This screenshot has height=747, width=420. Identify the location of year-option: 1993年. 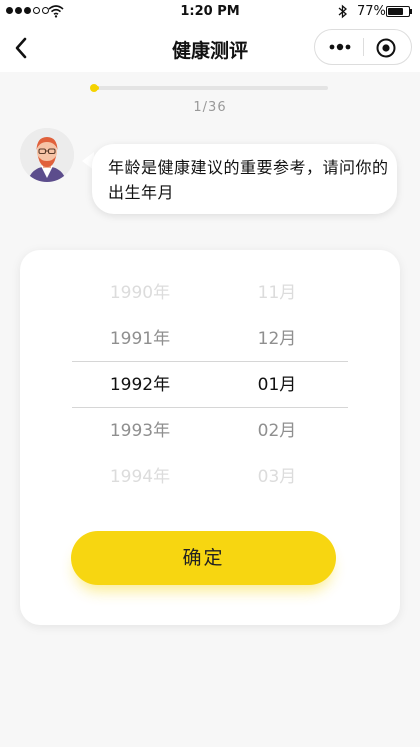
(140, 431).